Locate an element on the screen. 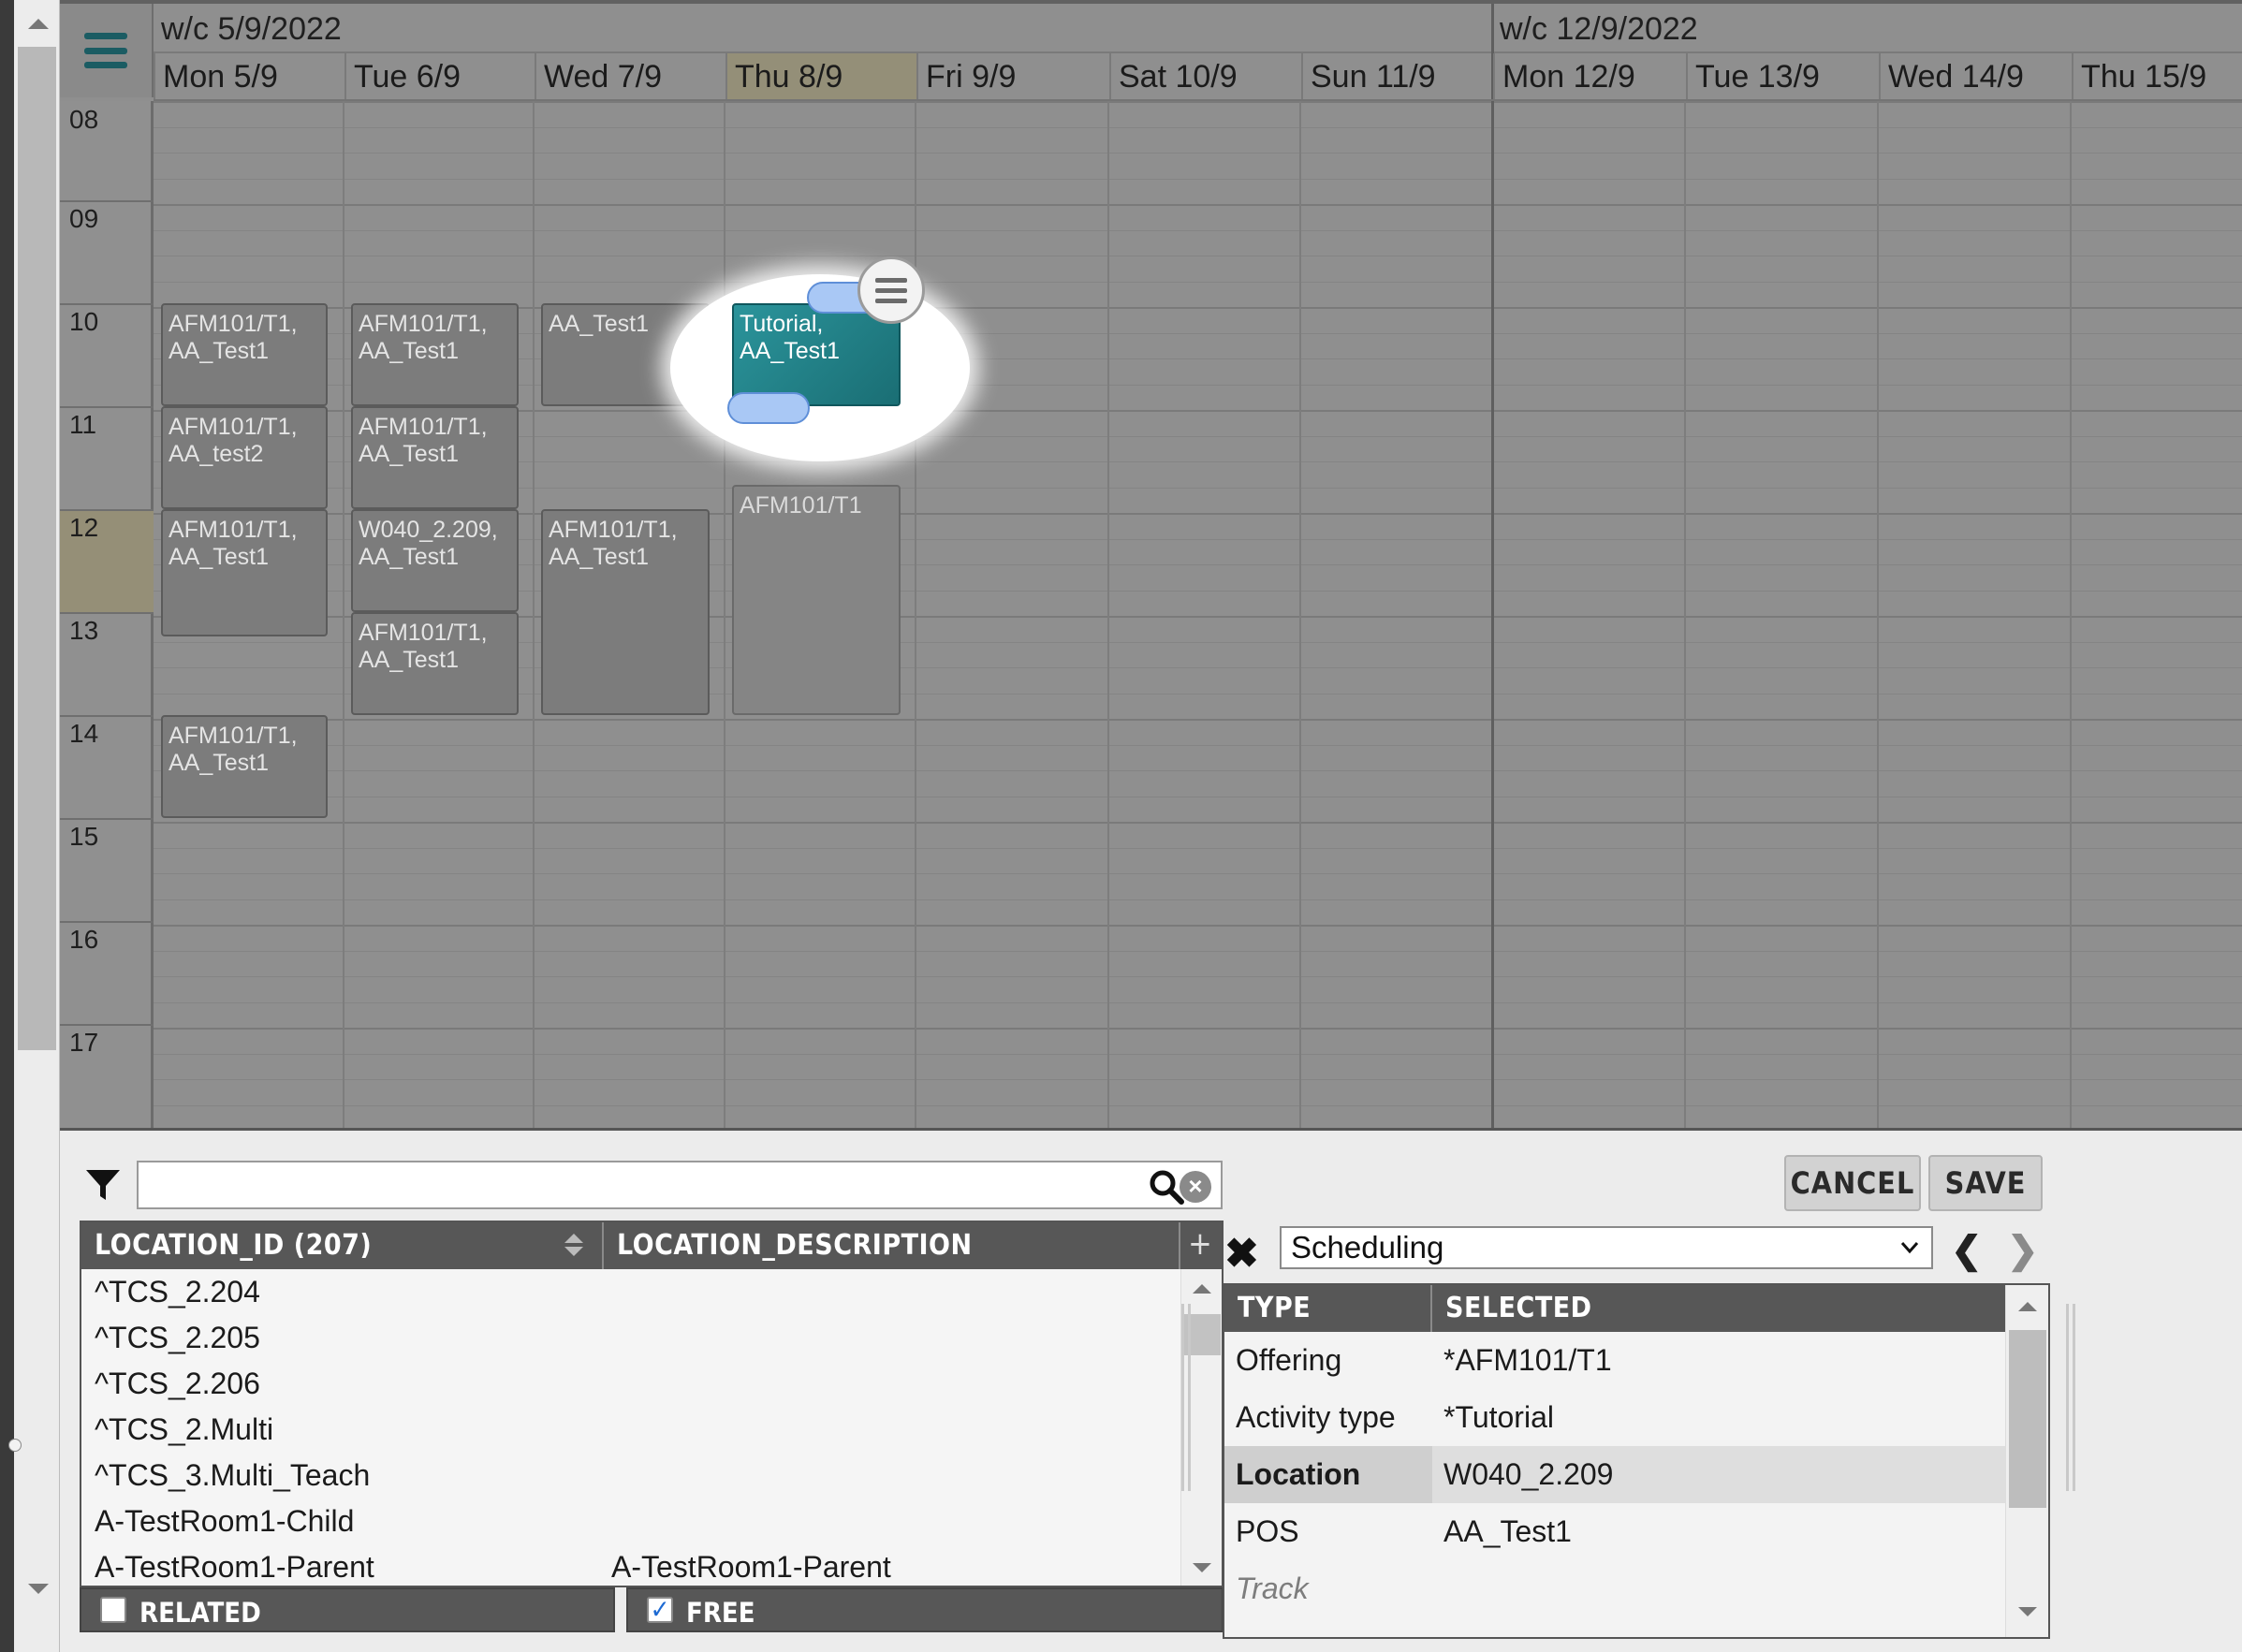 The height and width of the screenshot is (1652, 2242). calendar-event-ghost: AFM101/T1 is located at coordinates (816, 600).